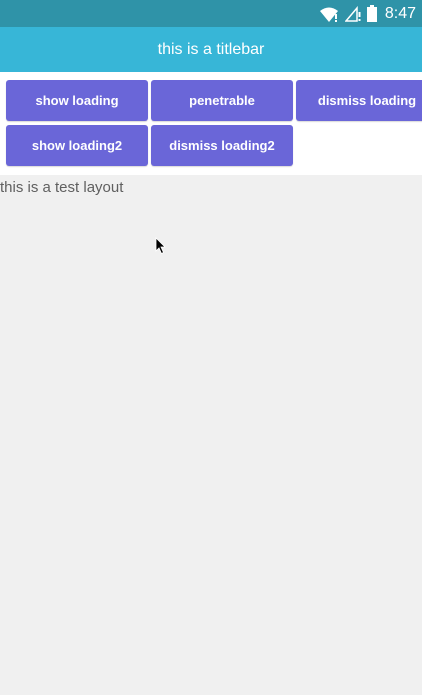  I want to click on dismiss-loading2-button: dismiss loading2, so click(222, 145).